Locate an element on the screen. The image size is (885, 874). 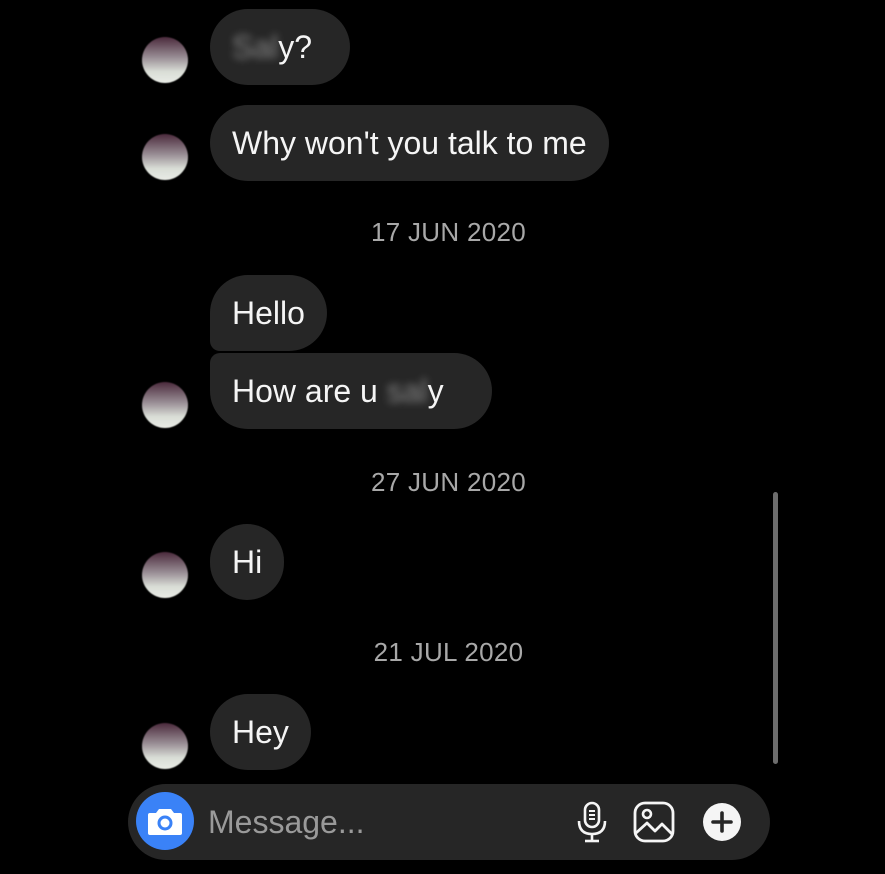
gallery-button is located at coordinates (654, 822).